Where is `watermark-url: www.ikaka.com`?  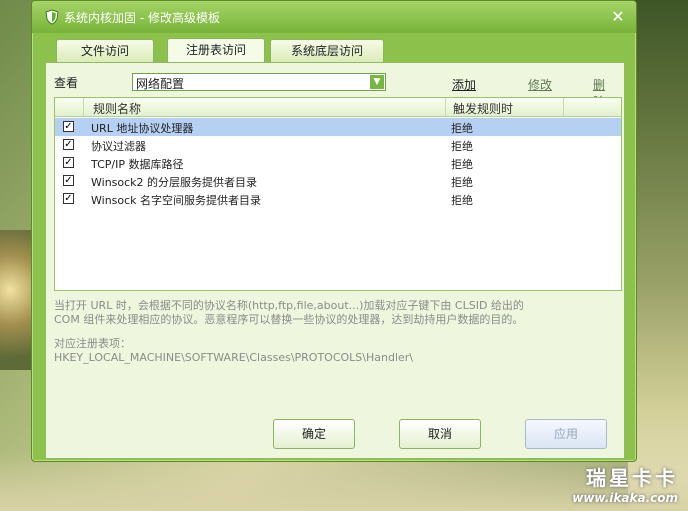 watermark-url: www.ikaka.com is located at coordinates (625, 498).